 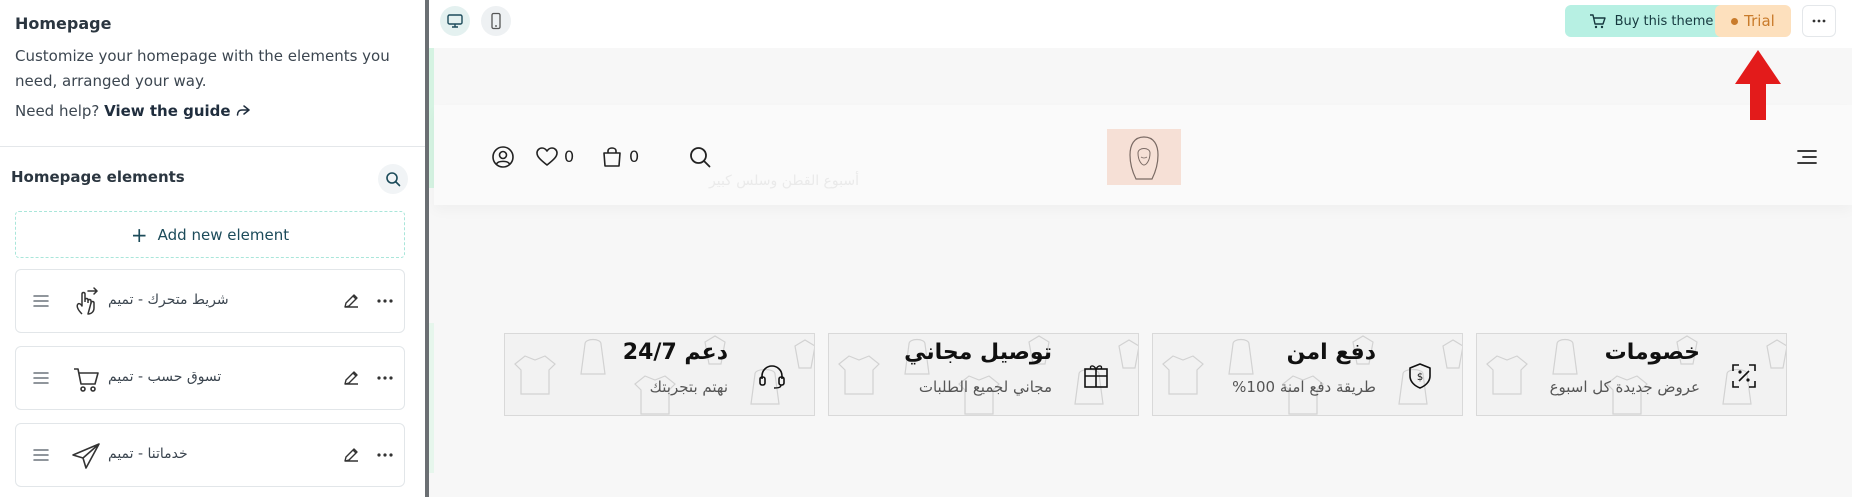 I want to click on feature-card: دعم 24/7 نهتم بتجربتك, so click(x=659, y=374).